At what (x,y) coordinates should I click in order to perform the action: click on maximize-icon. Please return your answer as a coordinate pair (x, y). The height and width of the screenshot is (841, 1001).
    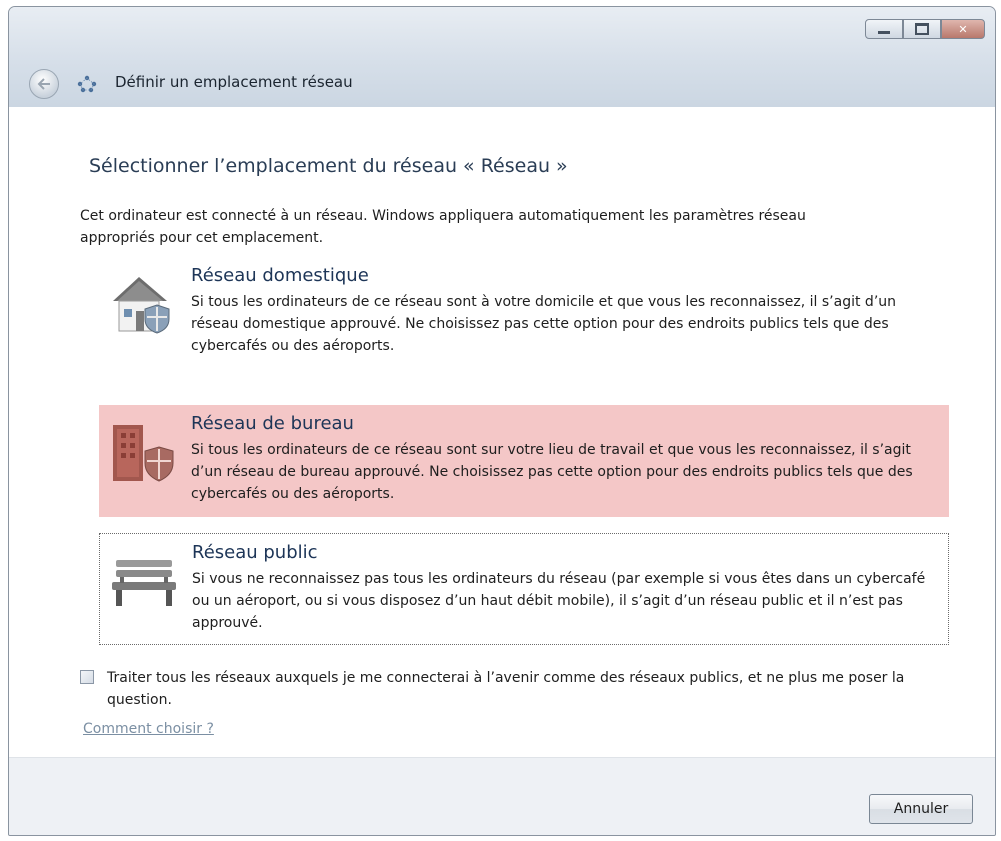
    Looking at the image, I should click on (922, 29).